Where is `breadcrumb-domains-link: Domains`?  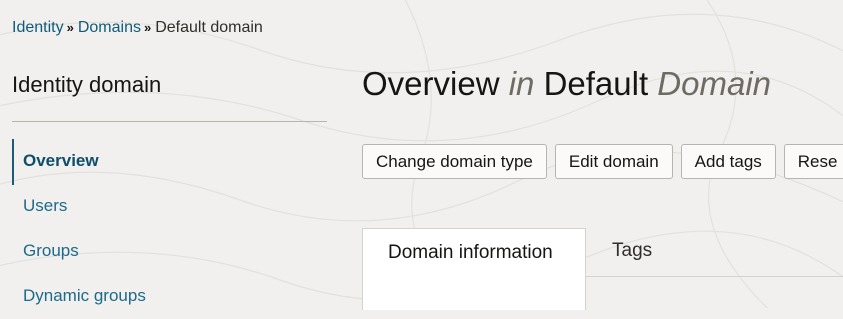 breadcrumb-domains-link: Domains is located at coordinates (109, 27).